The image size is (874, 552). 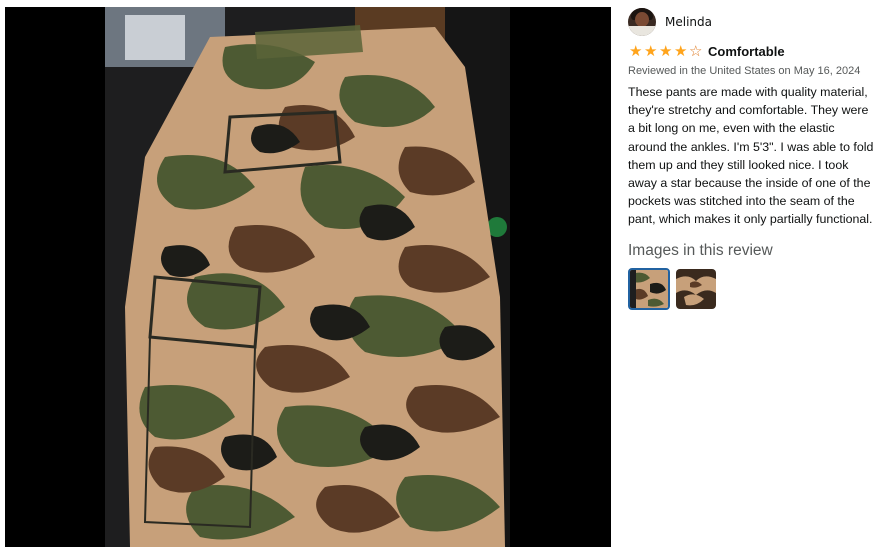 I want to click on thumbnail, so click(x=696, y=288).